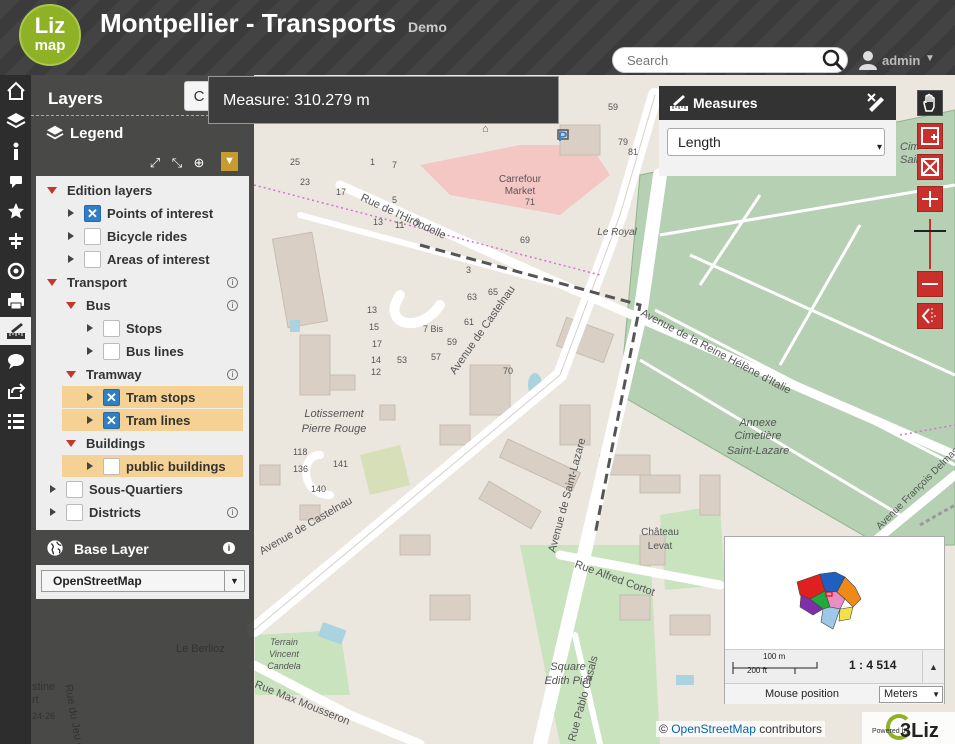 The width and height of the screenshot is (955, 744). What do you see at coordinates (879, 148) in the screenshot?
I see `chevron-down-icon: ▾` at bounding box center [879, 148].